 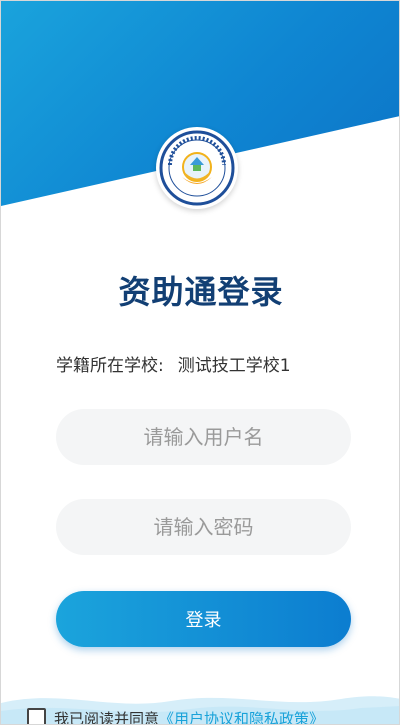 What do you see at coordinates (241, 717) in the screenshot?
I see `agreement-link: 《用户协议和隐私政策》` at bounding box center [241, 717].